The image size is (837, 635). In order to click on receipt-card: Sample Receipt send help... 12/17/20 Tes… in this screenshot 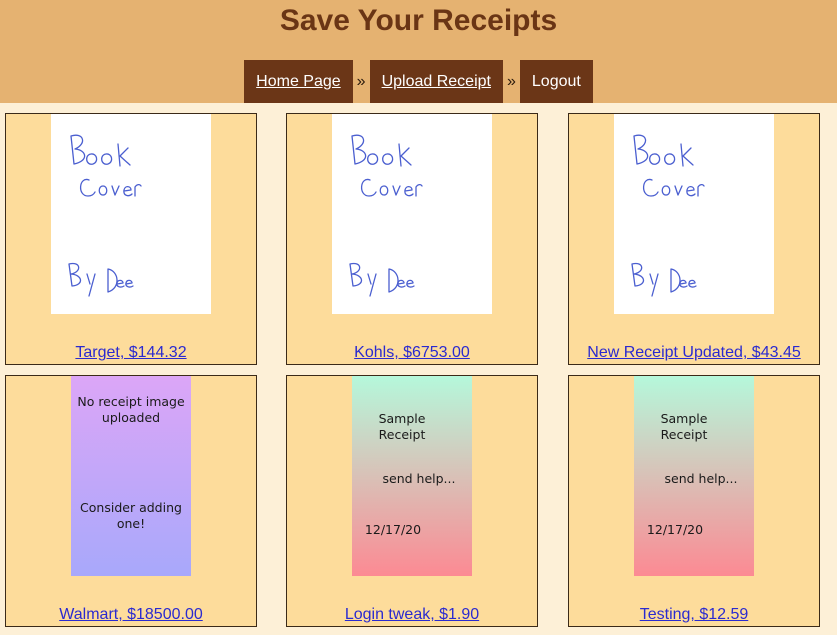, I will do `click(694, 501)`.